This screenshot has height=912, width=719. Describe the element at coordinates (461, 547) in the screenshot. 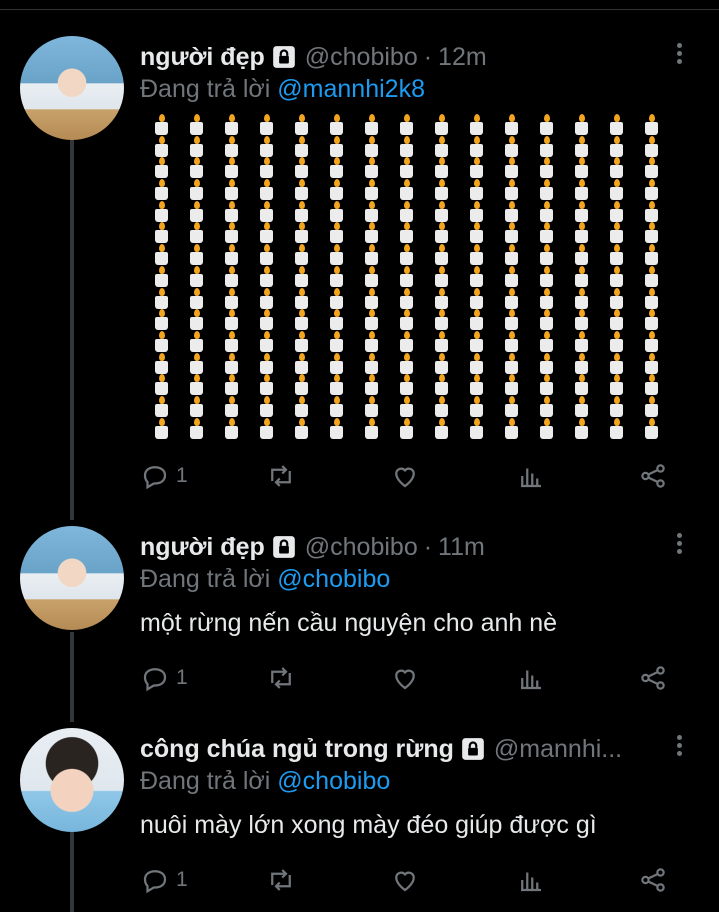

I see `timestamp: 11m` at that location.